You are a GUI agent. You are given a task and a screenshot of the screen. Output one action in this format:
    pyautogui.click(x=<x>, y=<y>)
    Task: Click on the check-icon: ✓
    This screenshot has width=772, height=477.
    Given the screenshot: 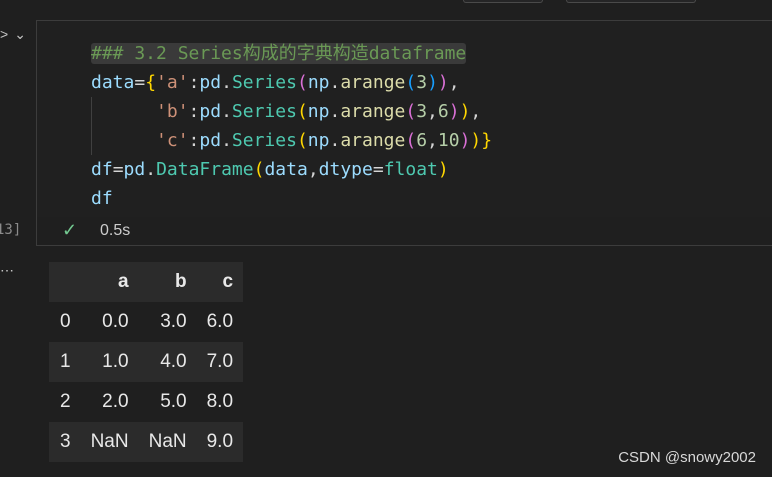 What is the action you would take?
    pyautogui.click(x=70, y=230)
    